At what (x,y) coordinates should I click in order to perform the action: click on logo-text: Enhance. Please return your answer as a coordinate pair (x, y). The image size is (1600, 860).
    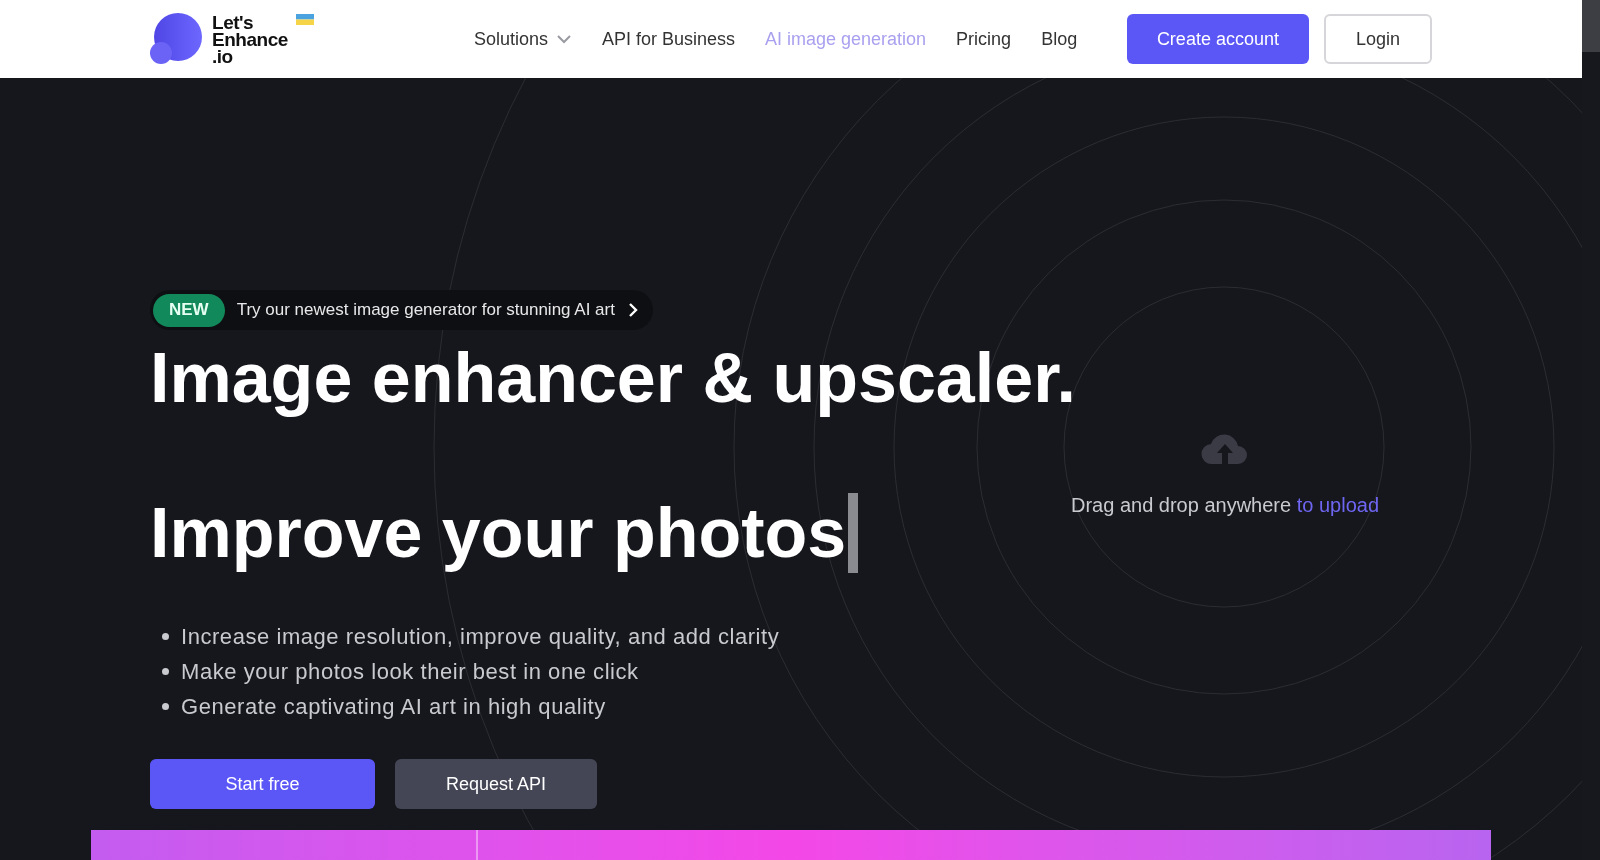
    Looking at the image, I should click on (250, 39).